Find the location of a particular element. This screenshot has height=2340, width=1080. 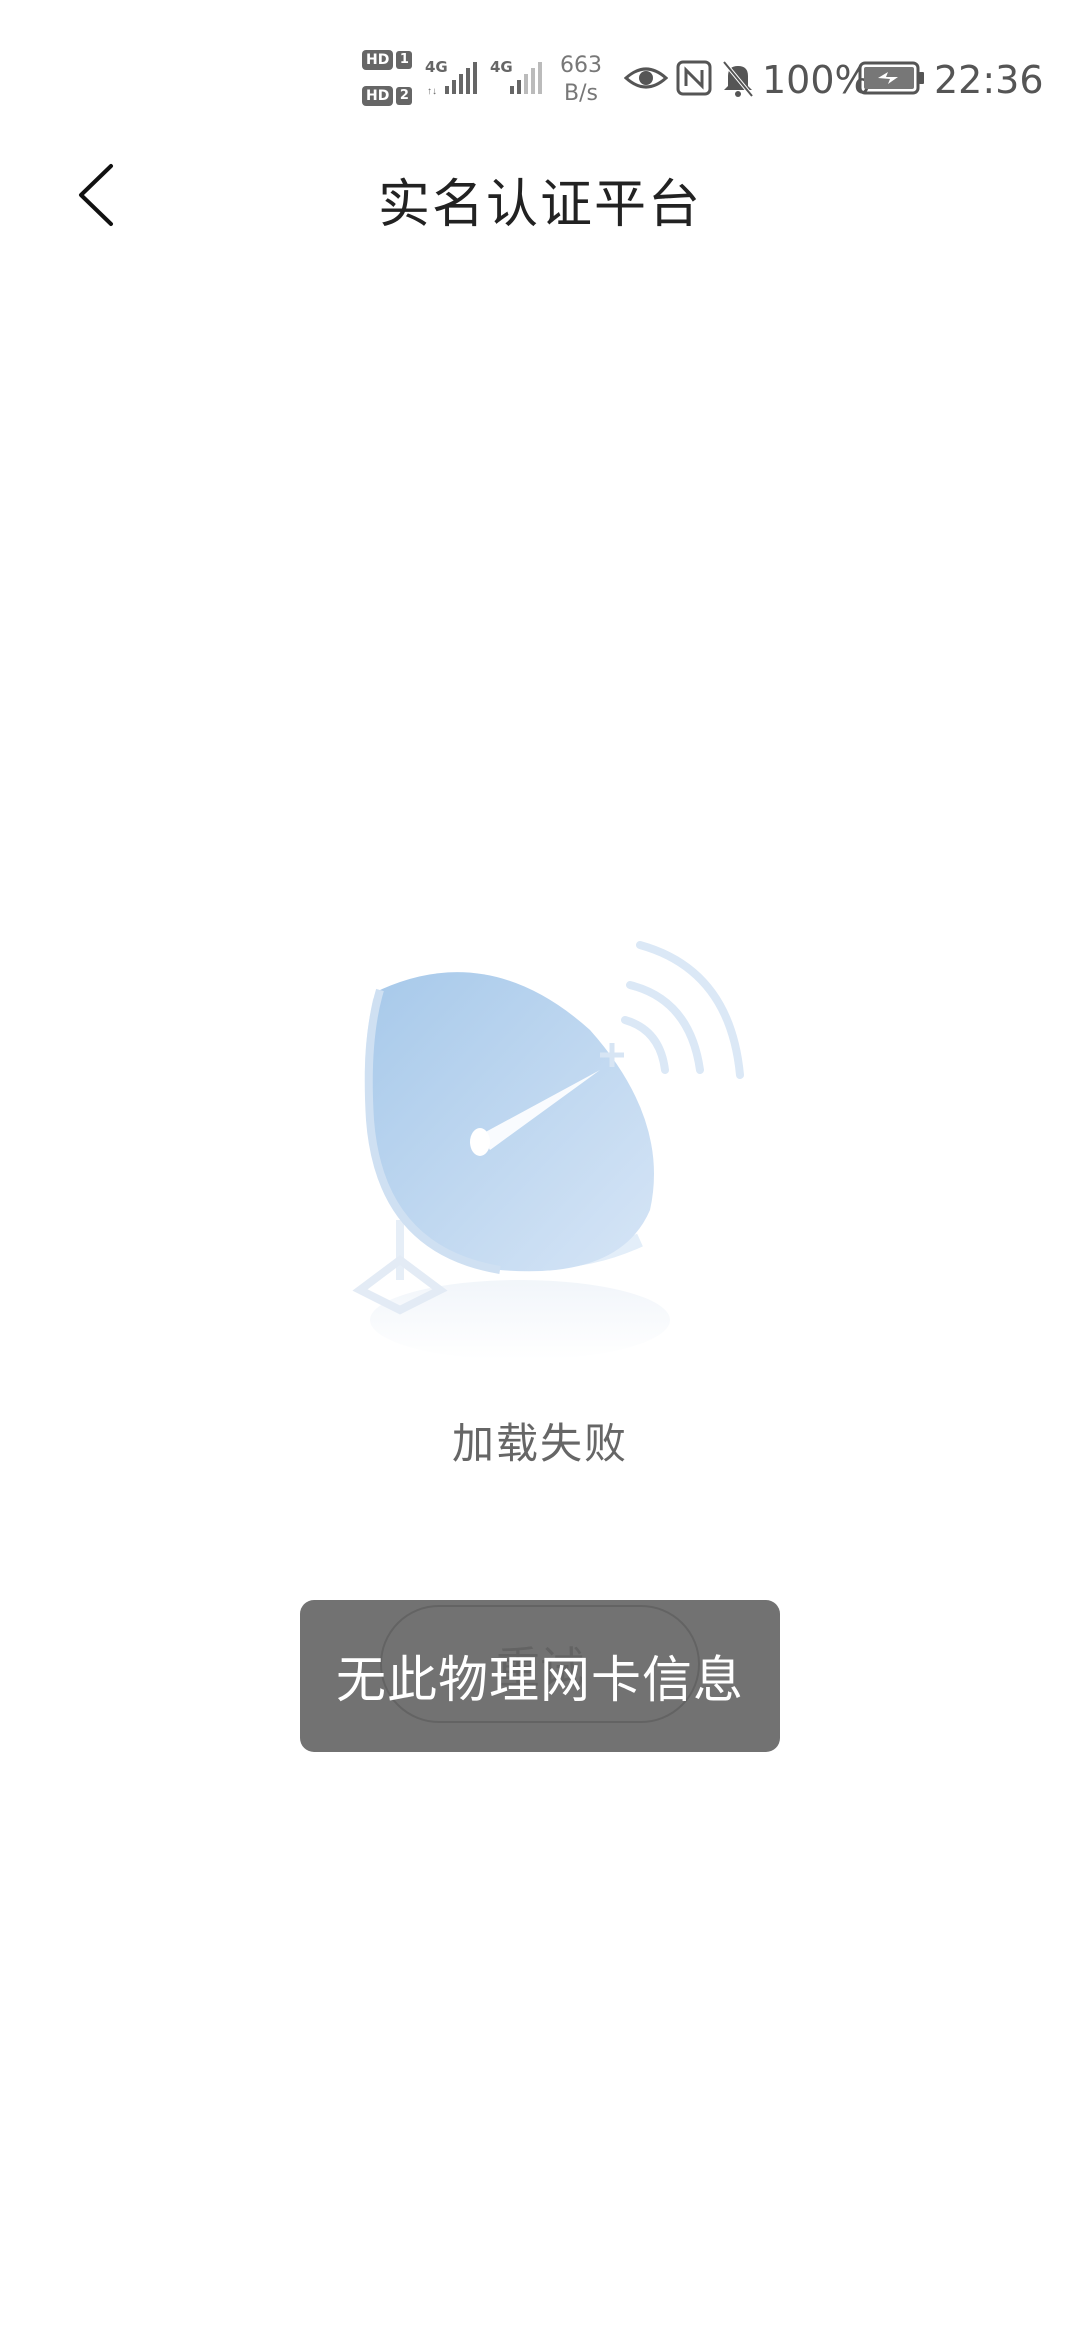

signal-bars-icon is located at coordinates (526, 78).